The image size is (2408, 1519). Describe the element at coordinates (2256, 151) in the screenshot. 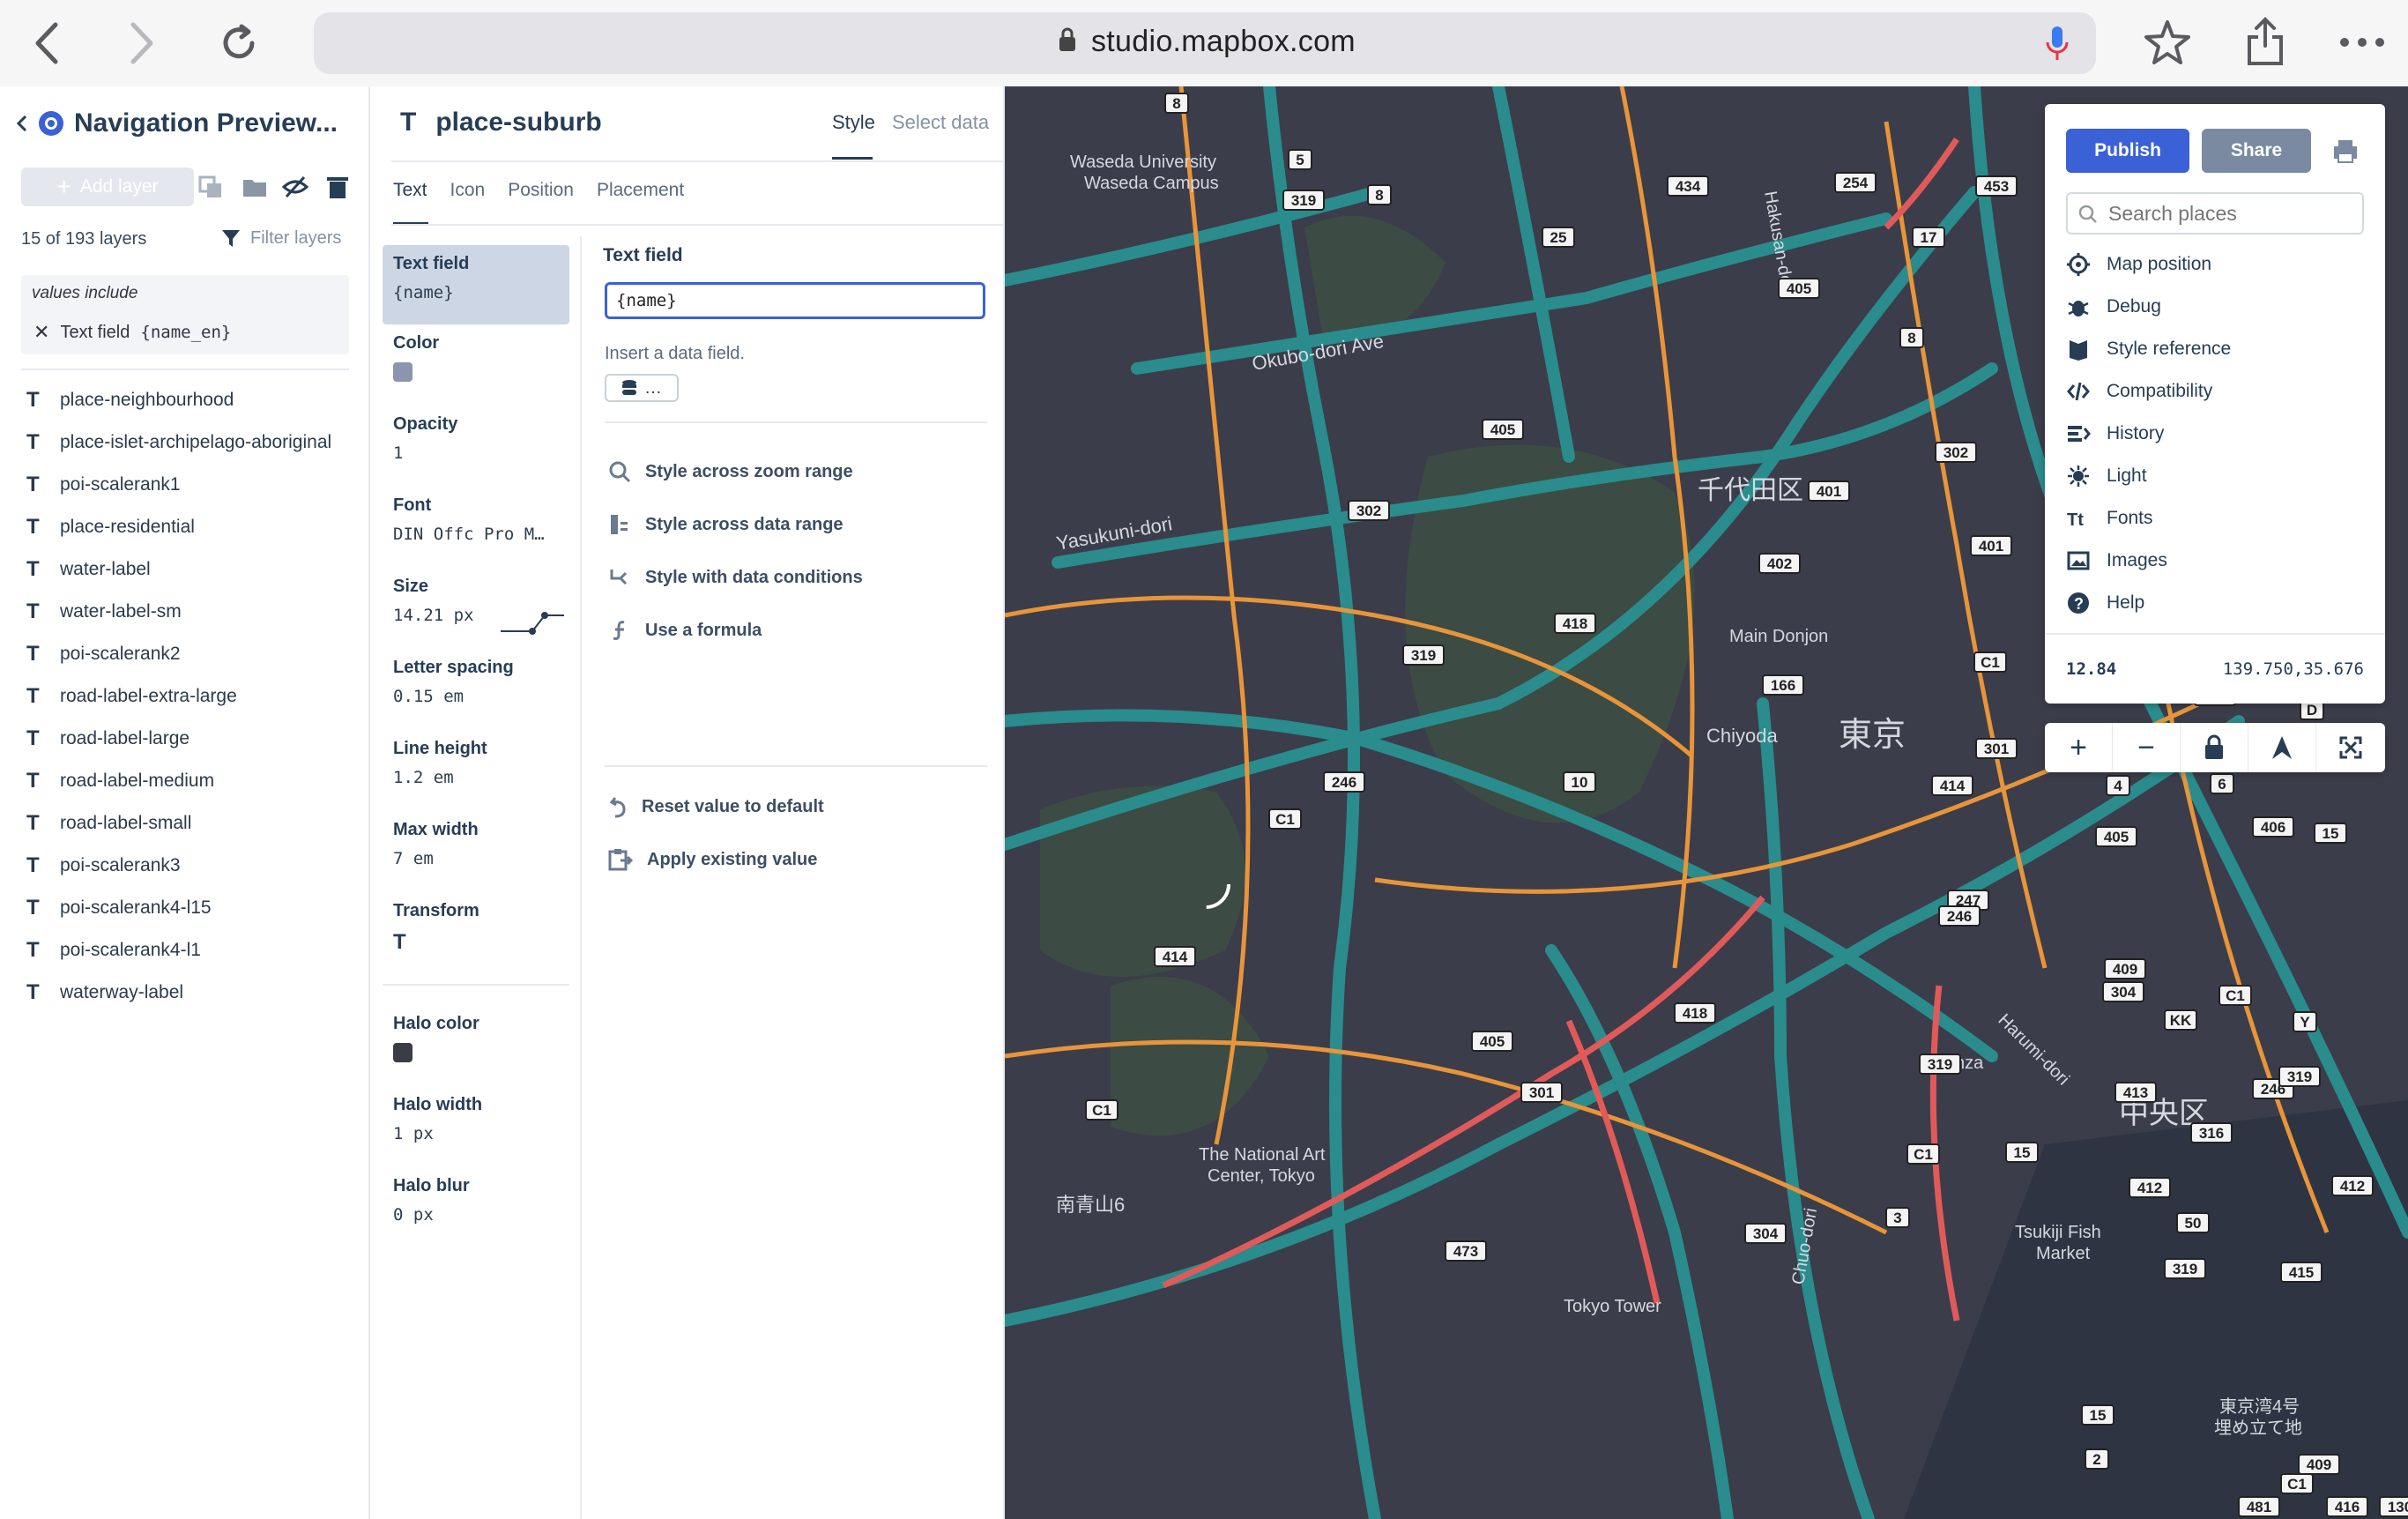

I see `share-button: Share` at that location.